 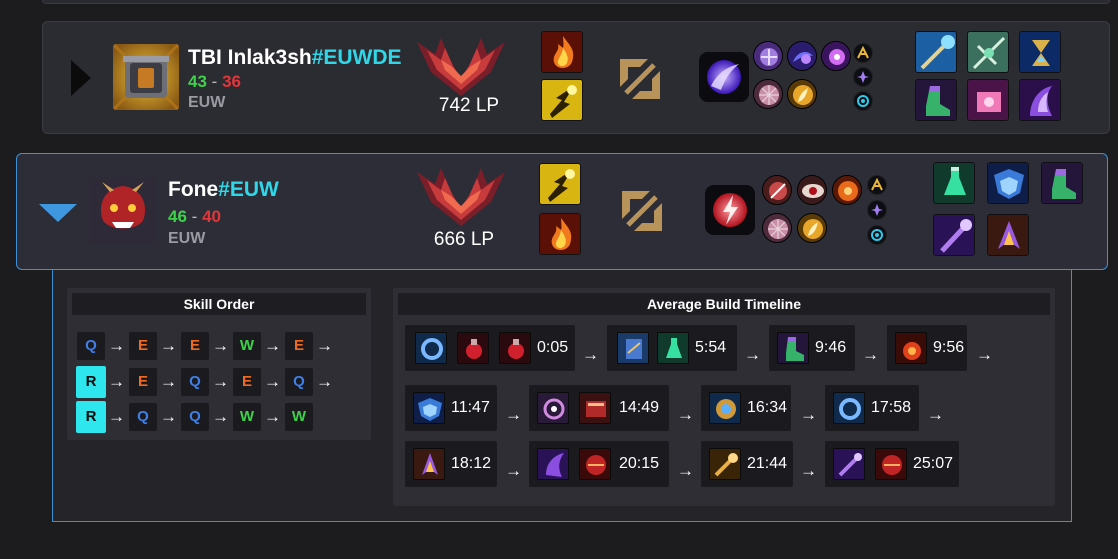 What do you see at coordinates (429, 464) in the screenshot?
I see `violet-blade-icon` at bounding box center [429, 464].